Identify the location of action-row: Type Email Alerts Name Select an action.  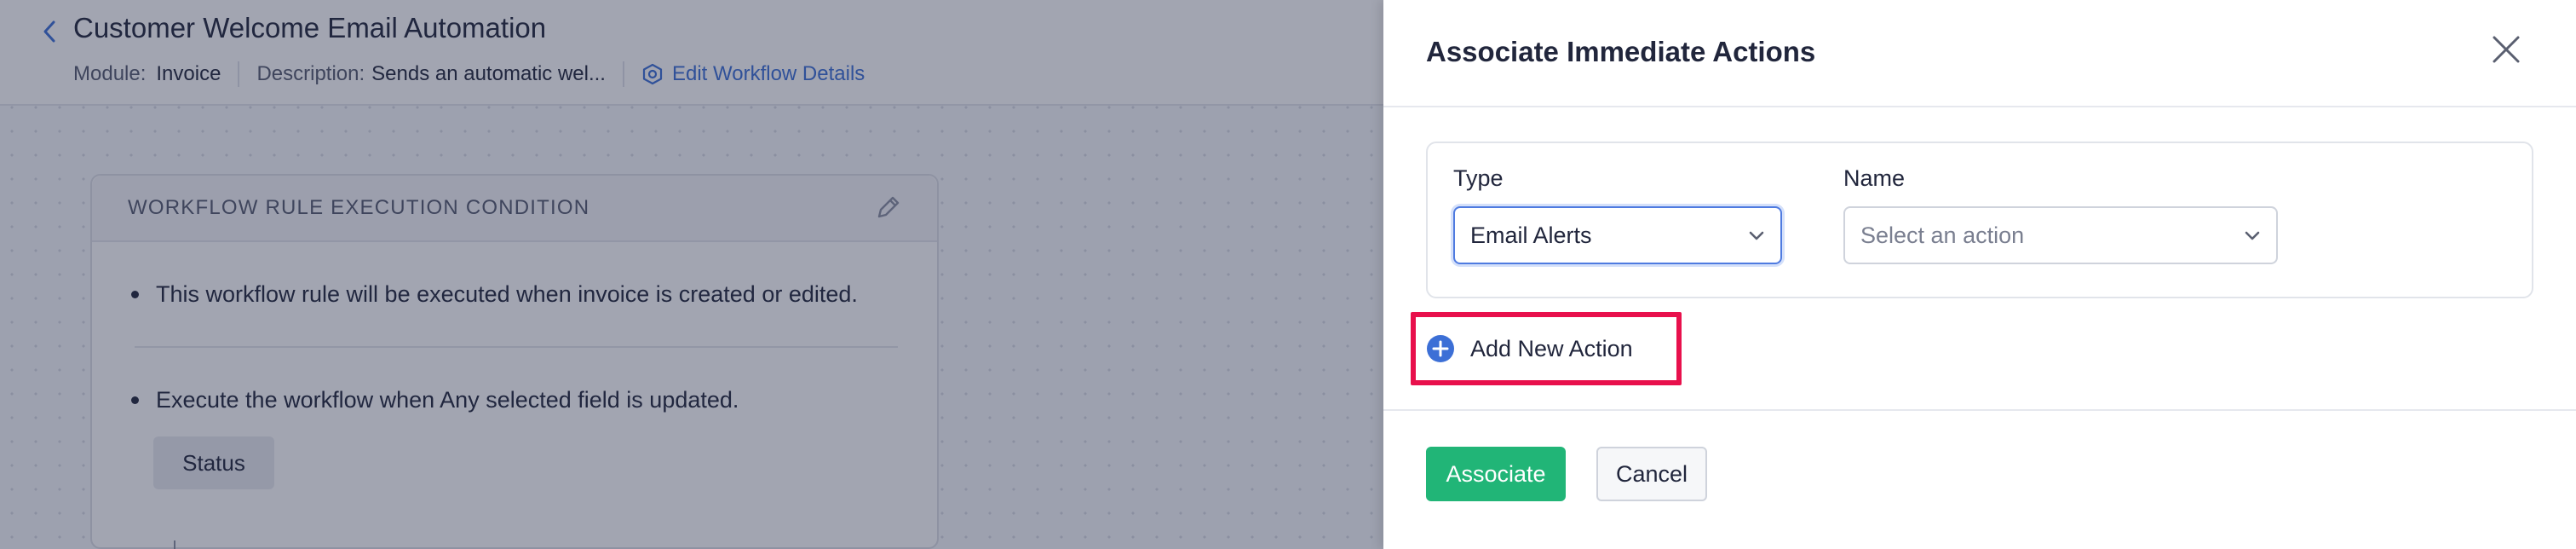
(1979, 220).